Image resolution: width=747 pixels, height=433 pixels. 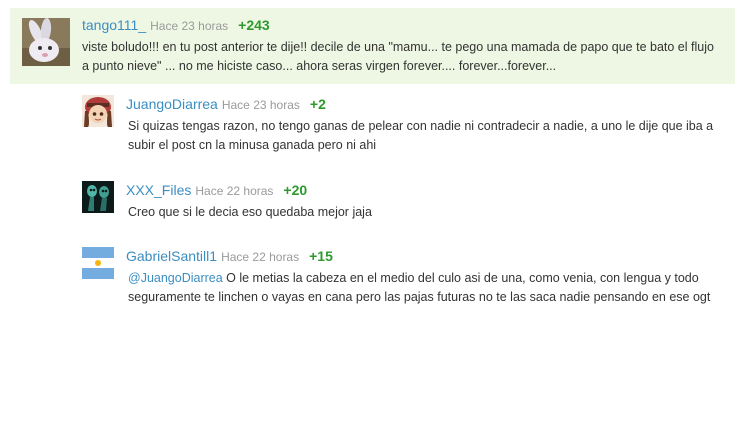 What do you see at coordinates (98, 263) in the screenshot?
I see `argentina-flag-avatar-icon` at bounding box center [98, 263].